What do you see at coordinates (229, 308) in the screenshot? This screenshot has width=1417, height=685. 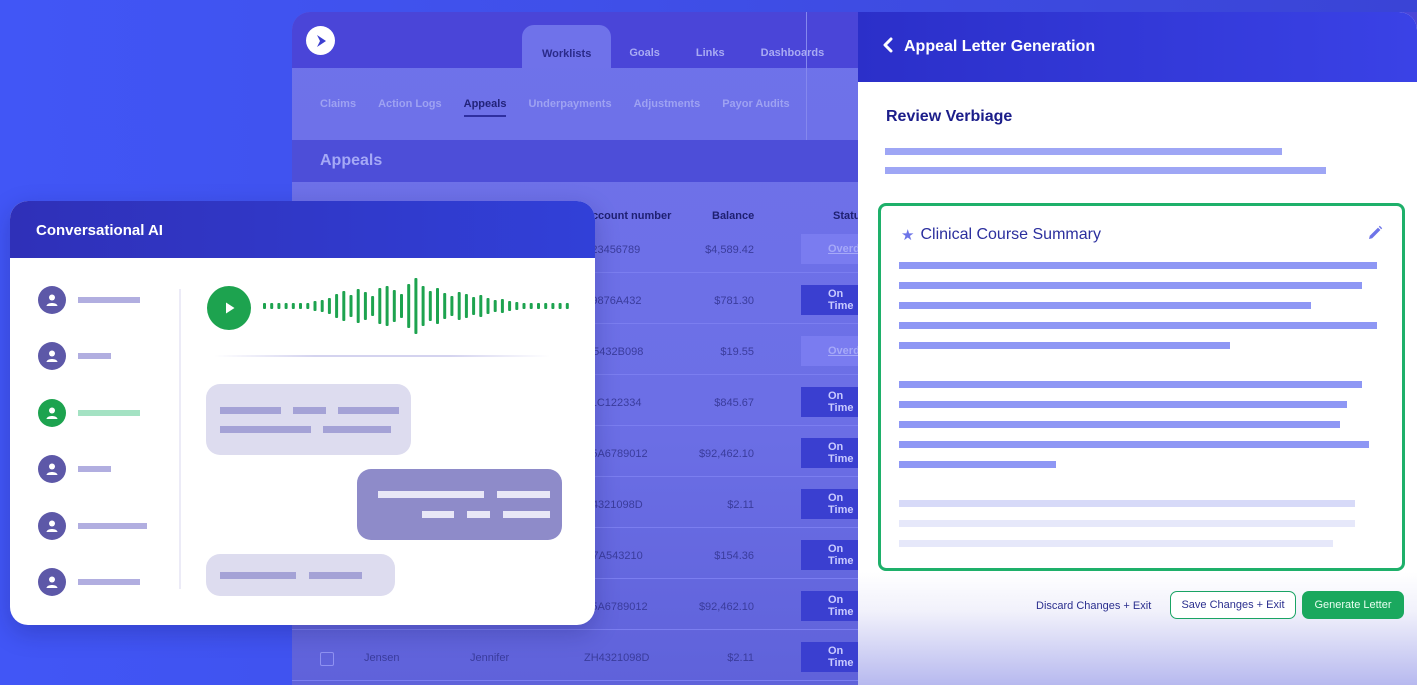 I see `play-icon` at bounding box center [229, 308].